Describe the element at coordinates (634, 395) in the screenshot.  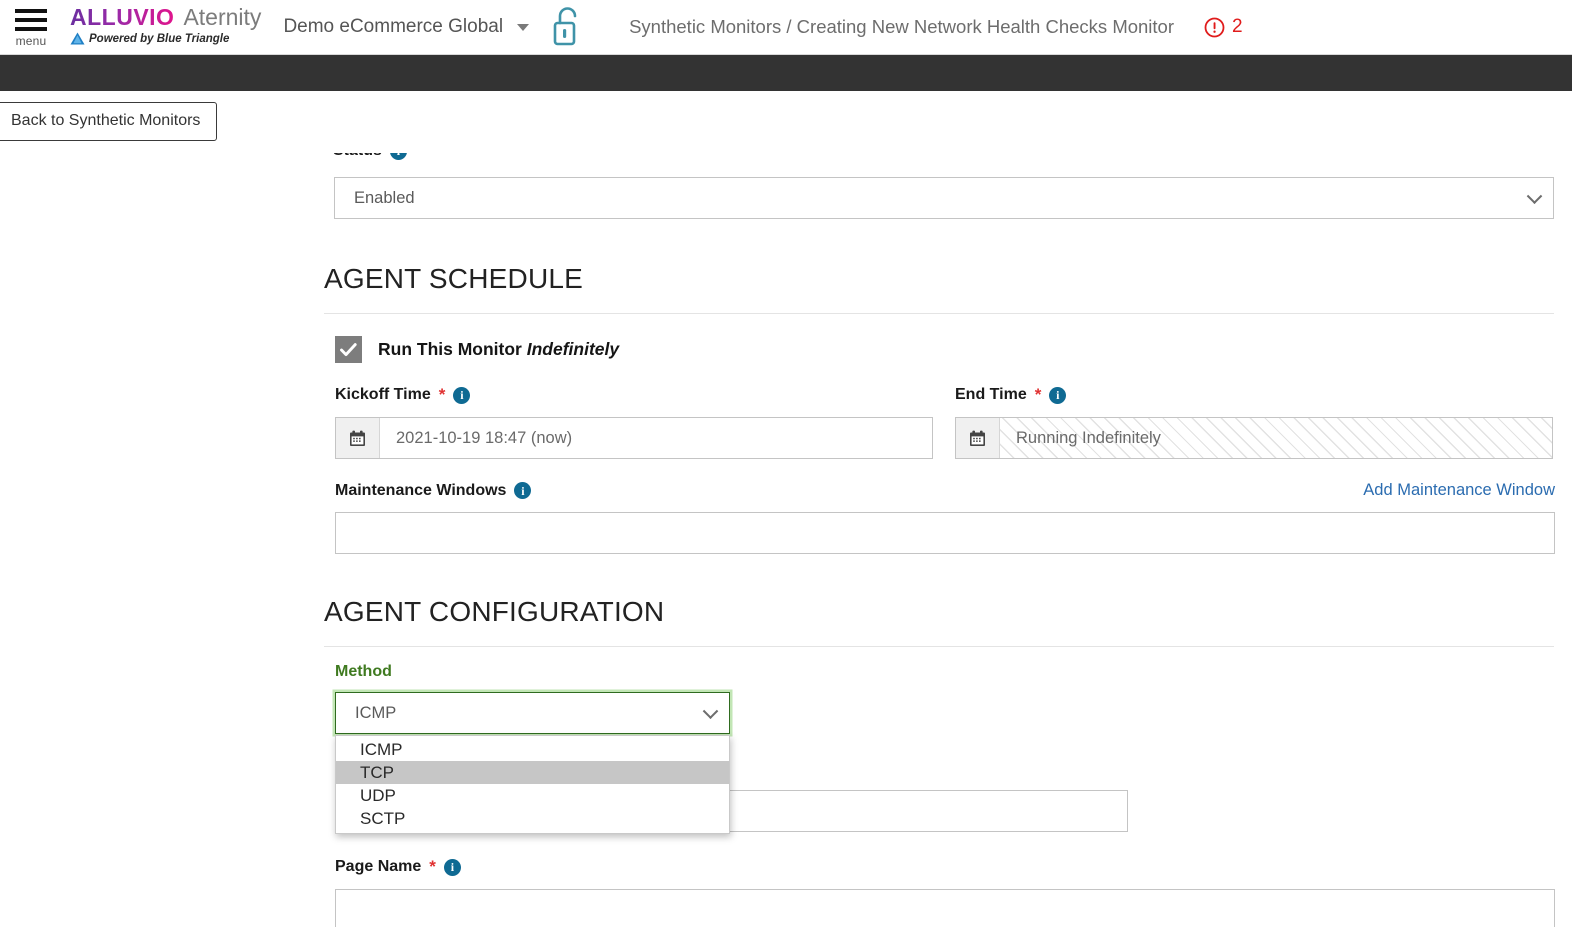
I see `kickoff-time-label: Kickoff Time * i` at that location.